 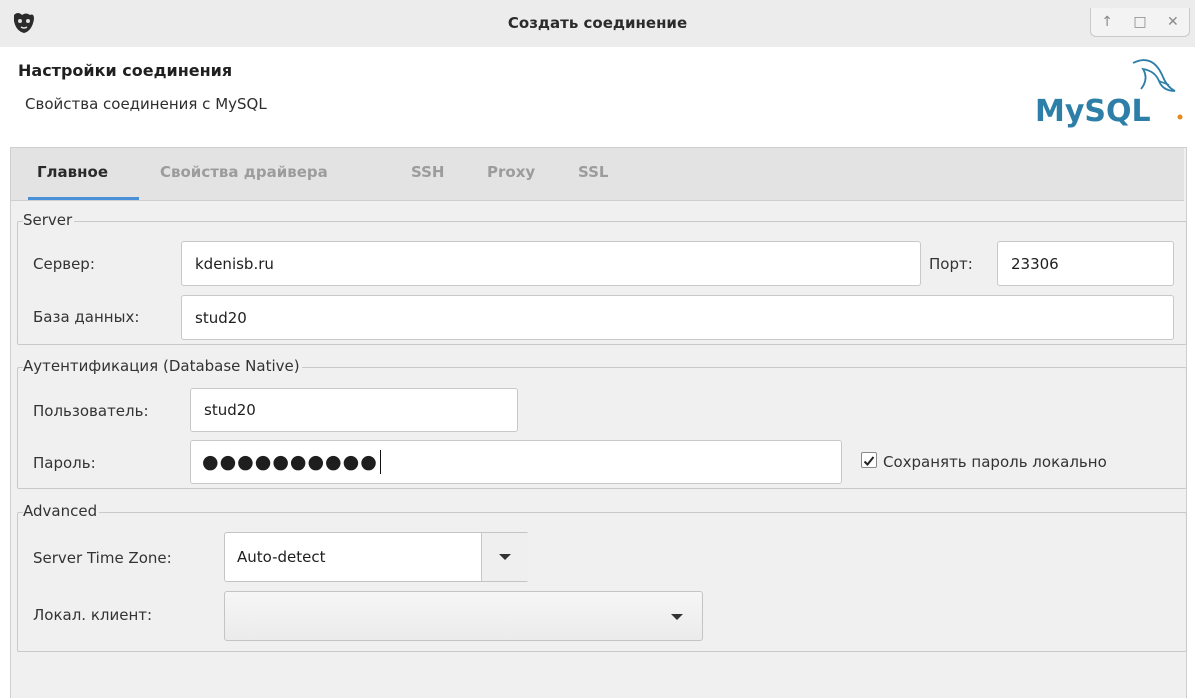 What do you see at coordinates (551, 263) in the screenshot?
I see `host-input: kdenisb.ru` at bounding box center [551, 263].